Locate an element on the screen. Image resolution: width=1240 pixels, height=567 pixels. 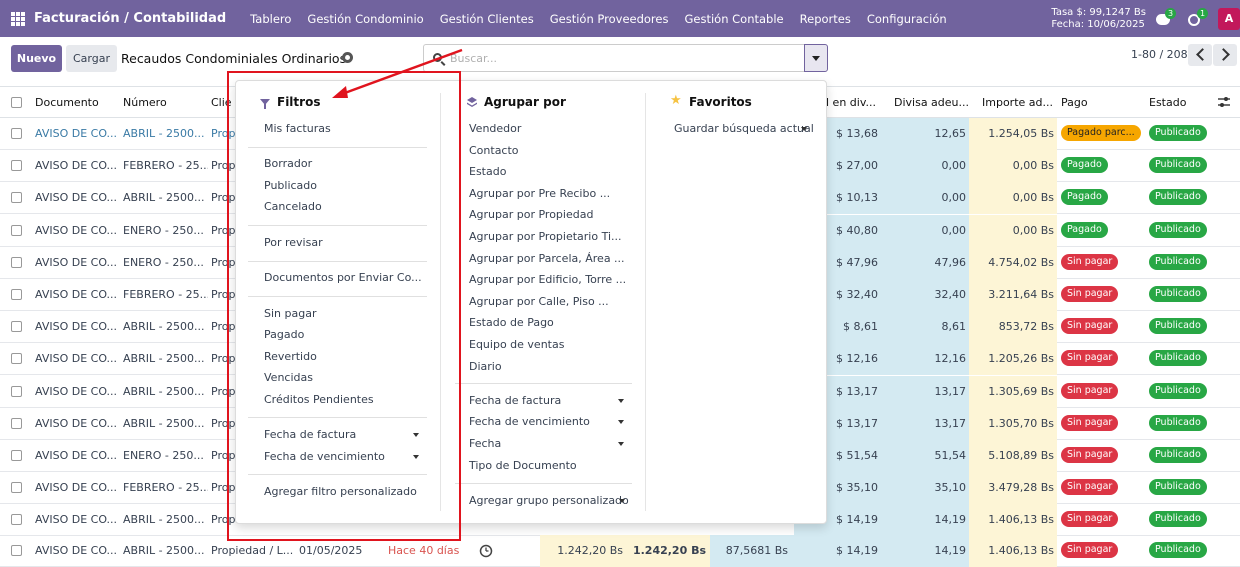
upload-button: Cargar is located at coordinates (91, 58).